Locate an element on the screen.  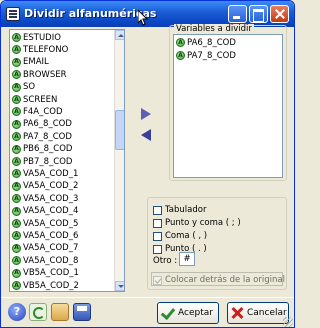
accept-button-label: Aceptar is located at coordinates (195, 313).